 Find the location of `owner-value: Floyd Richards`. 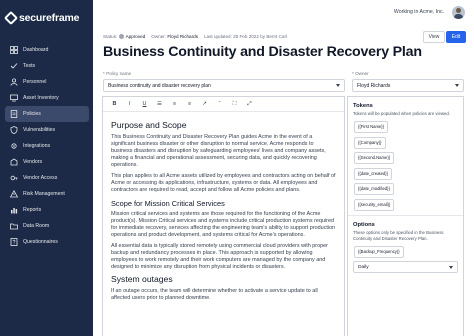

owner-value: Floyd Richards is located at coordinates (374, 85).